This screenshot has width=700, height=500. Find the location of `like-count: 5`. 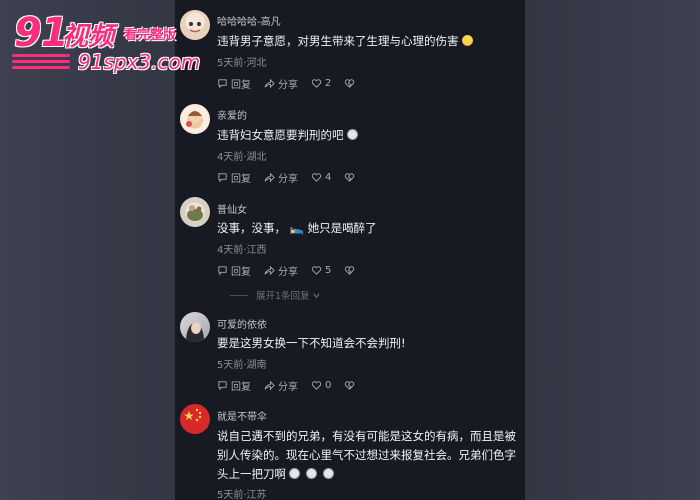

like-count: 5 is located at coordinates (328, 270).